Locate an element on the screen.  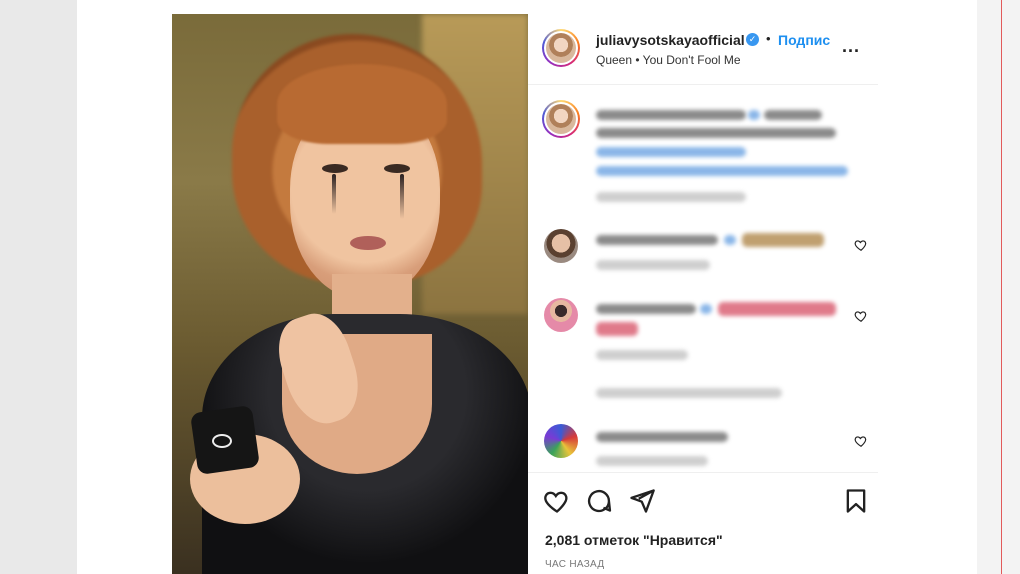
audio-track-link: Queen • You Don't Fool Me is located at coordinates (668, 60).